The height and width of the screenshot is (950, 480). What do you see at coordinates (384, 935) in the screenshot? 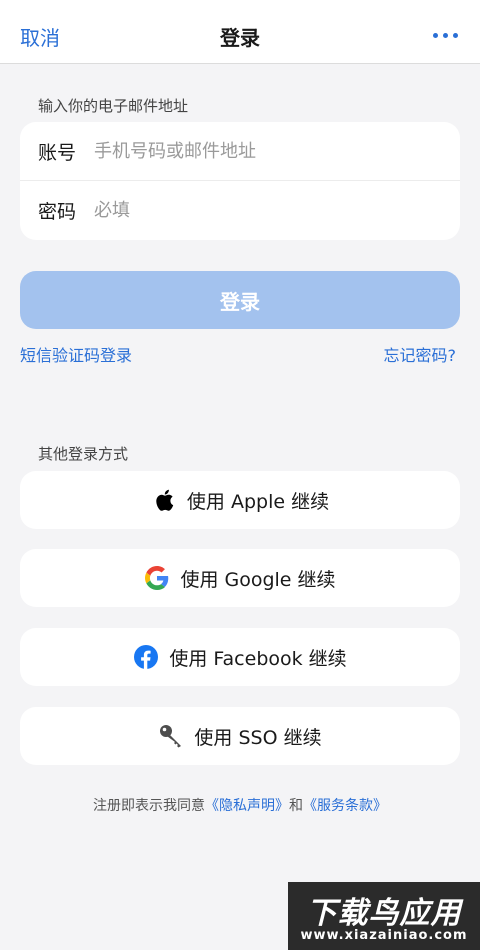
I see `watermark-url: www.xiazainiao.com` at bounding box center [384, 935].